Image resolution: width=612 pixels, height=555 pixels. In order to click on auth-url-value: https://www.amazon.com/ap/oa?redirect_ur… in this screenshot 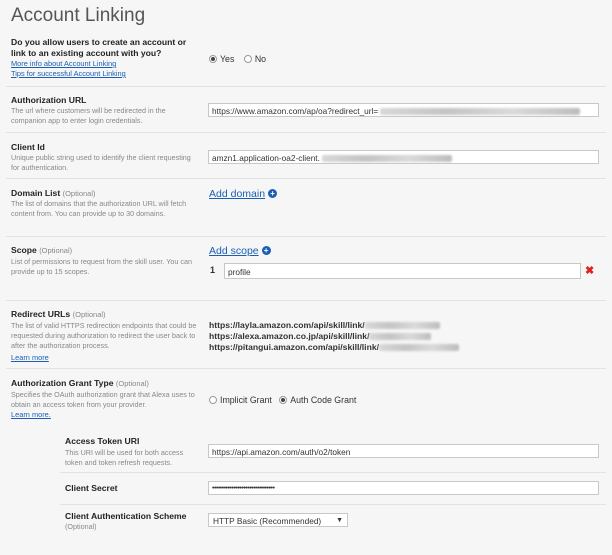, I will do `click(295, 111)`.